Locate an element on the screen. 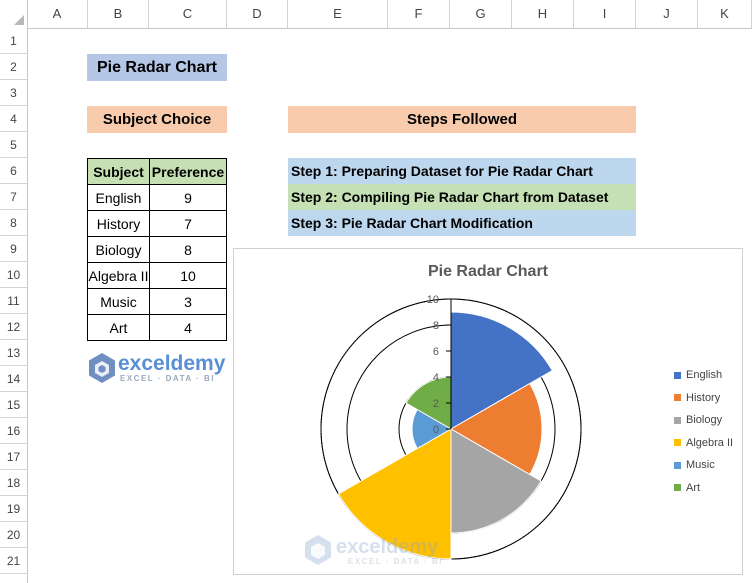 The image size is (752, 583). legend-item-english: English is located at coordinates (703, 375).